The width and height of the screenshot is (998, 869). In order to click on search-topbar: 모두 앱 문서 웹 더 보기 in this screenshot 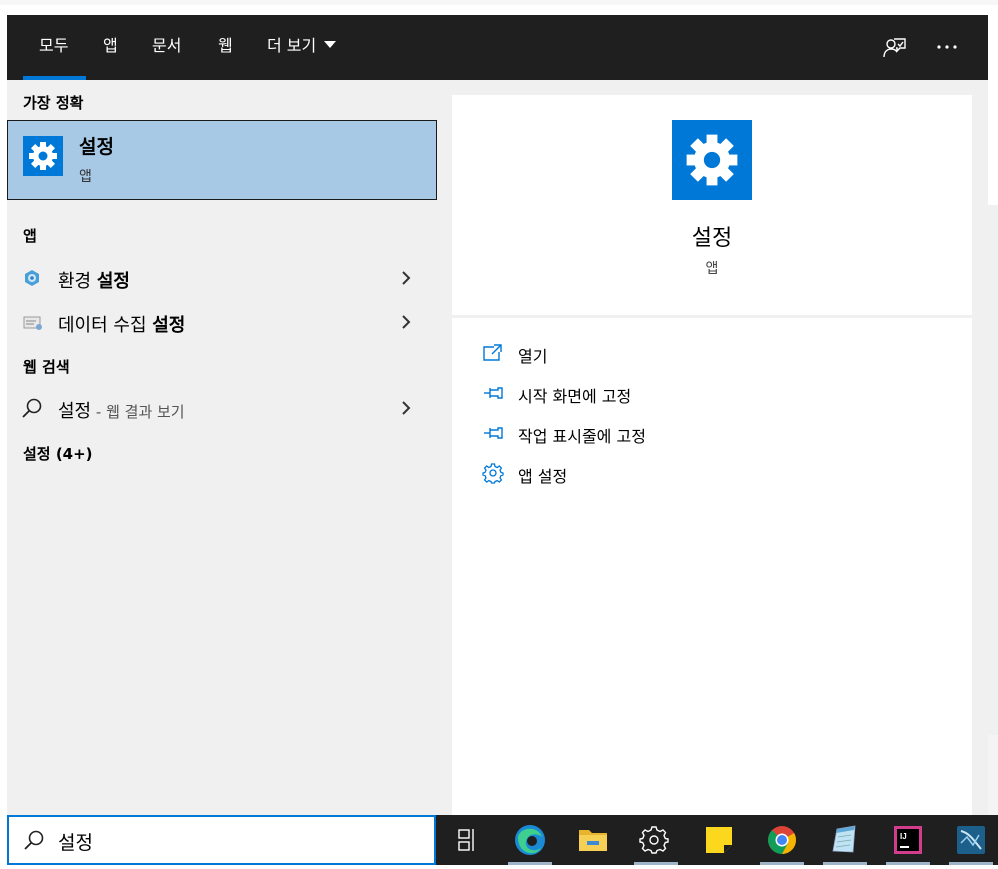, I will do `click(497, 47)`.